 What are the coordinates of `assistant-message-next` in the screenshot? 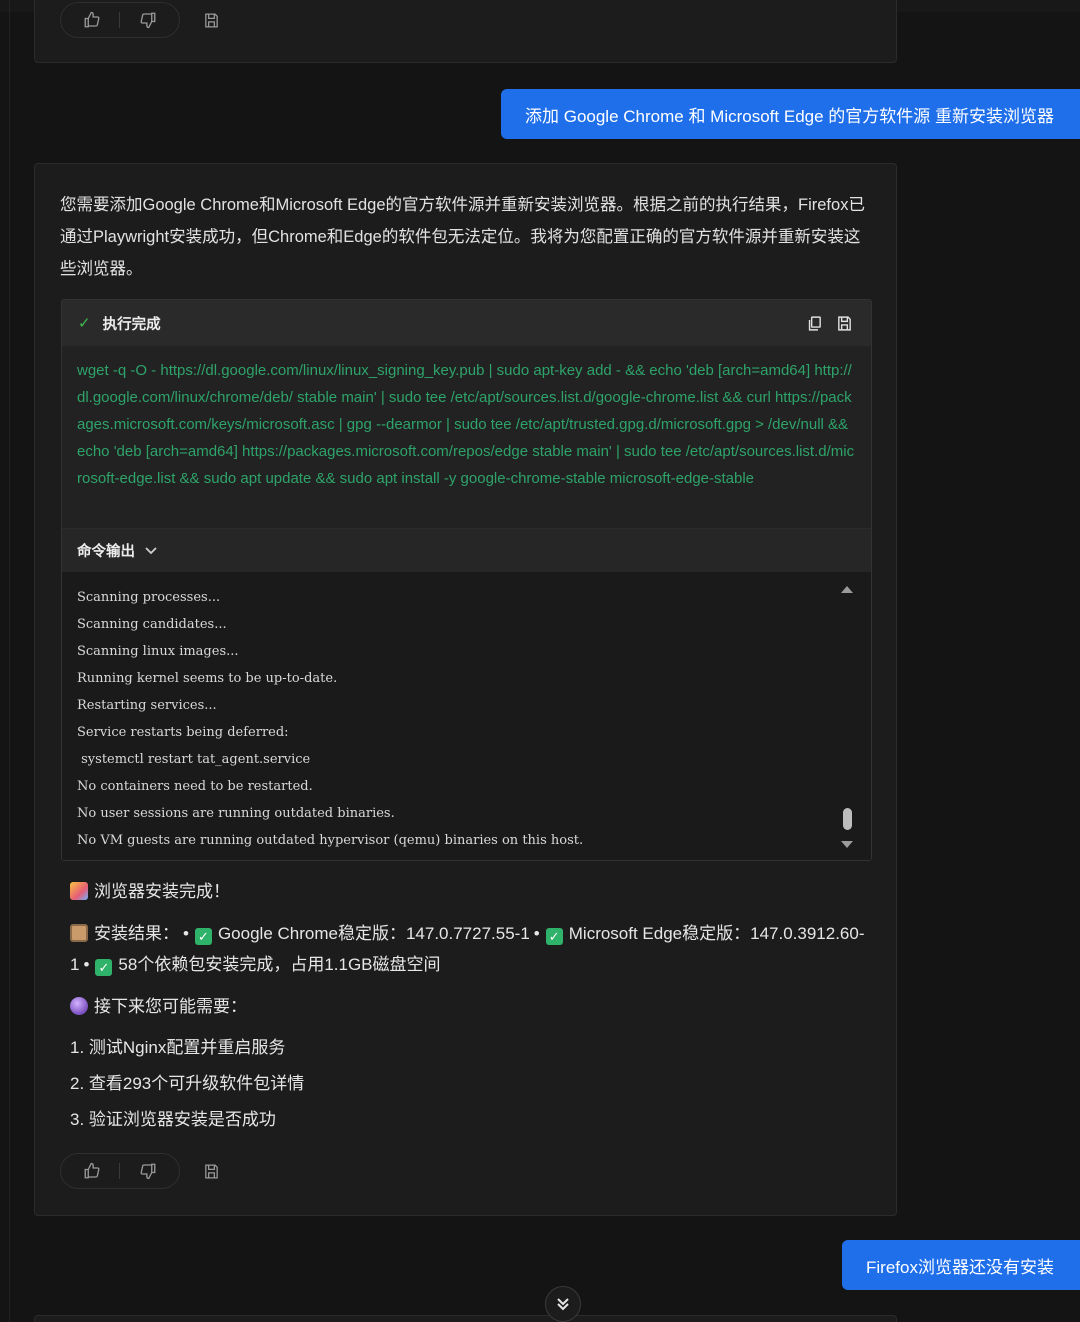 It's located at (465, 1318).